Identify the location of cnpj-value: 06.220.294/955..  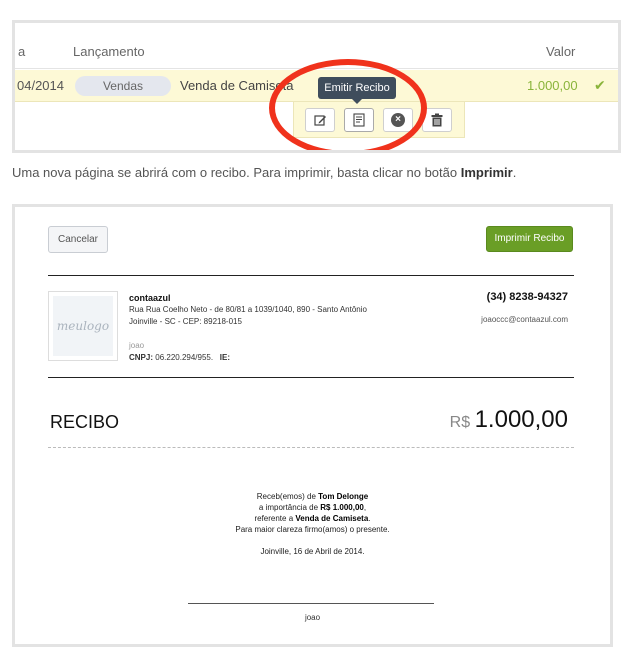
(184, 357).